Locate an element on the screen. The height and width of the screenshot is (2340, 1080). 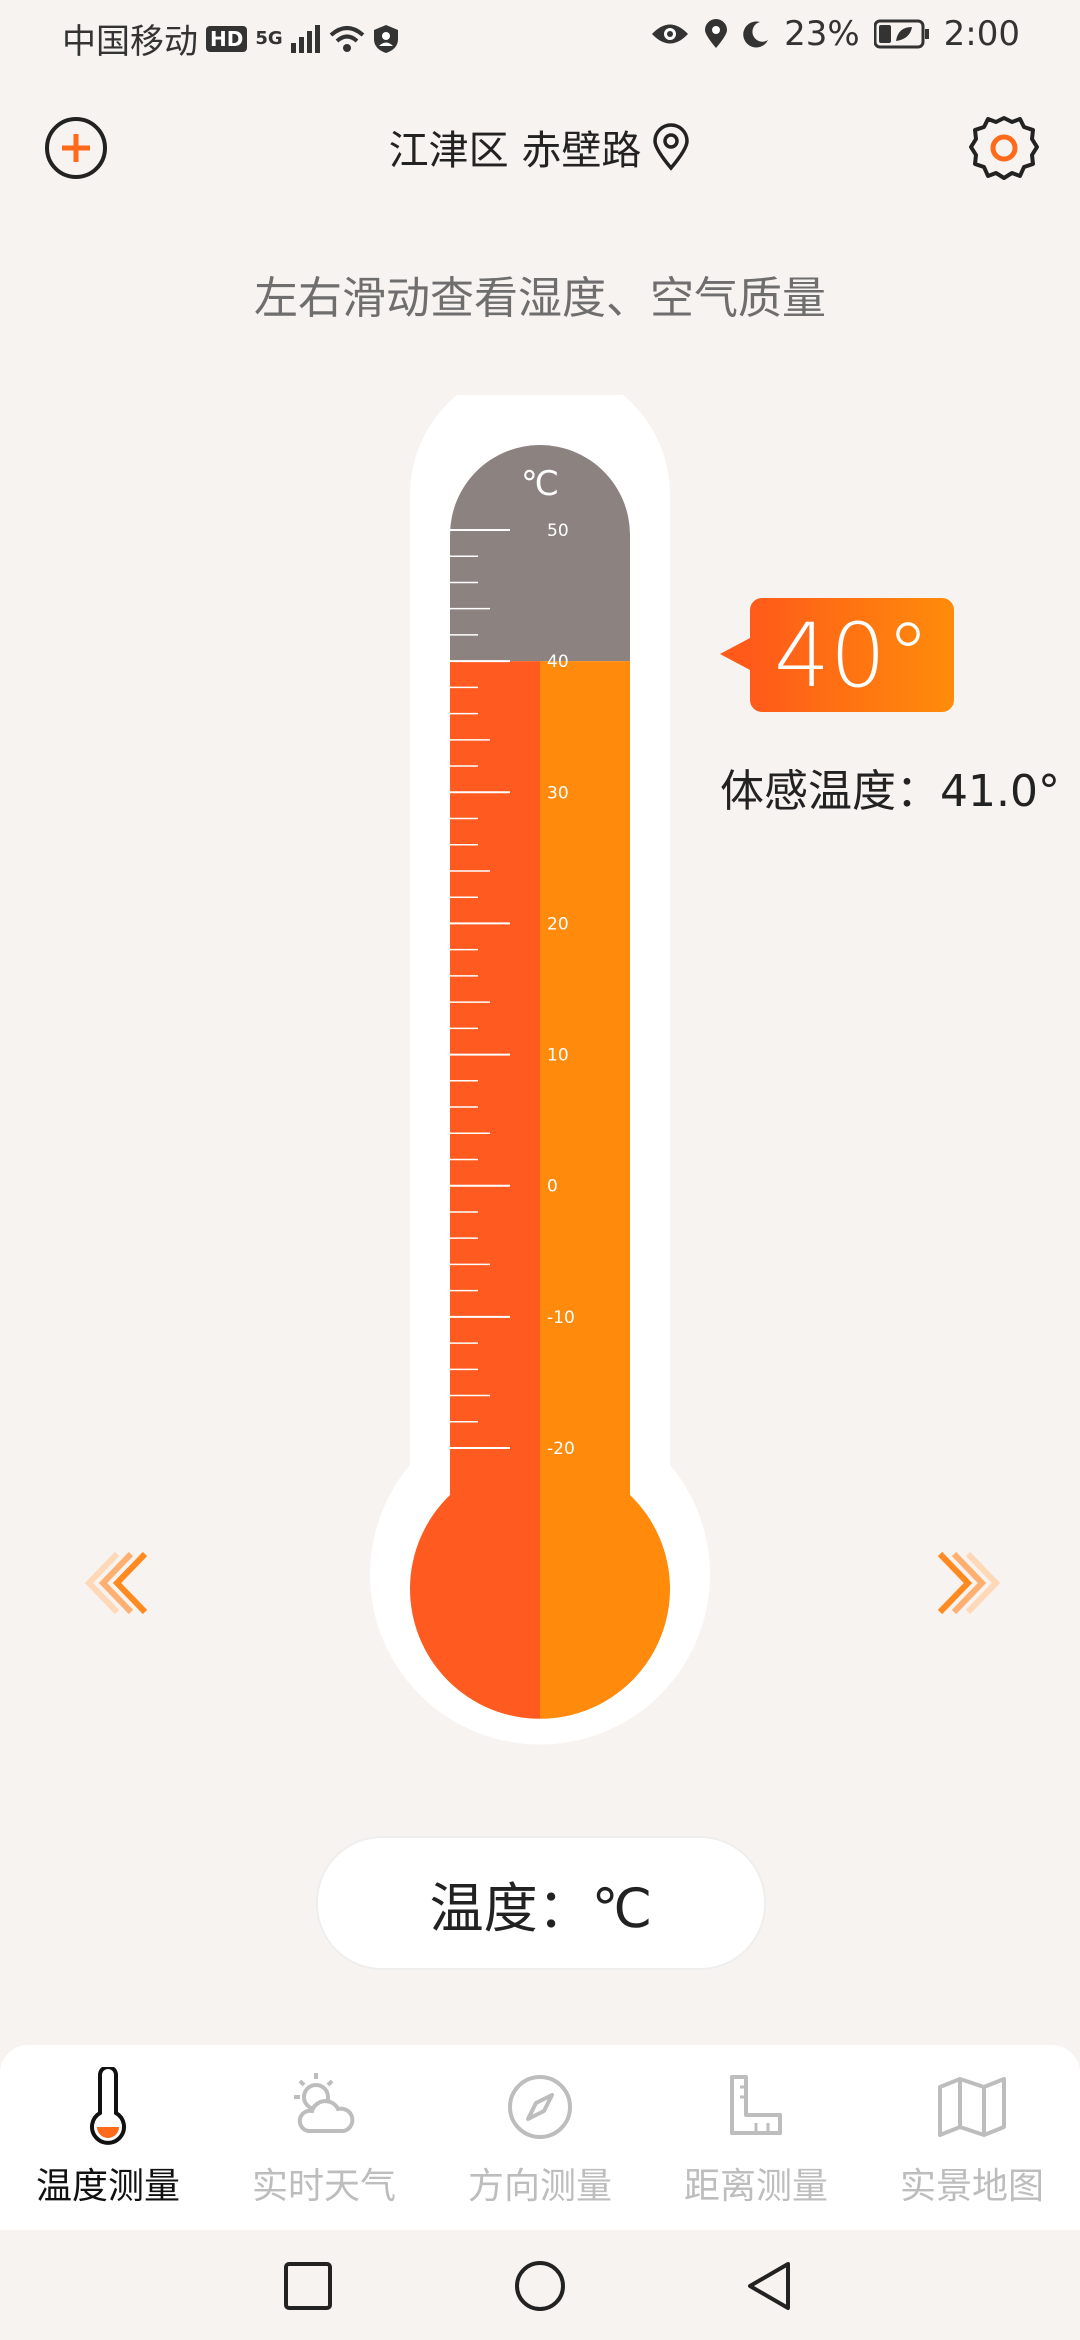
eye-icon is located at coordinates (670, 34).